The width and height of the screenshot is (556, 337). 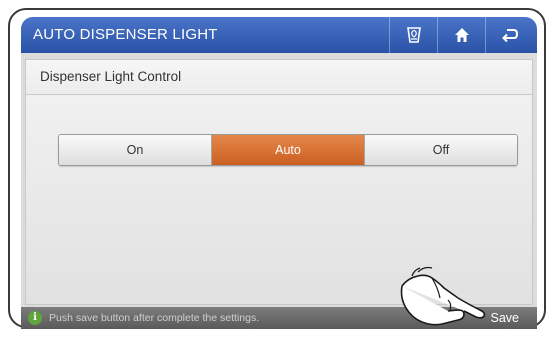 I want to click on info-icon: i, so click(x=35, y=318).